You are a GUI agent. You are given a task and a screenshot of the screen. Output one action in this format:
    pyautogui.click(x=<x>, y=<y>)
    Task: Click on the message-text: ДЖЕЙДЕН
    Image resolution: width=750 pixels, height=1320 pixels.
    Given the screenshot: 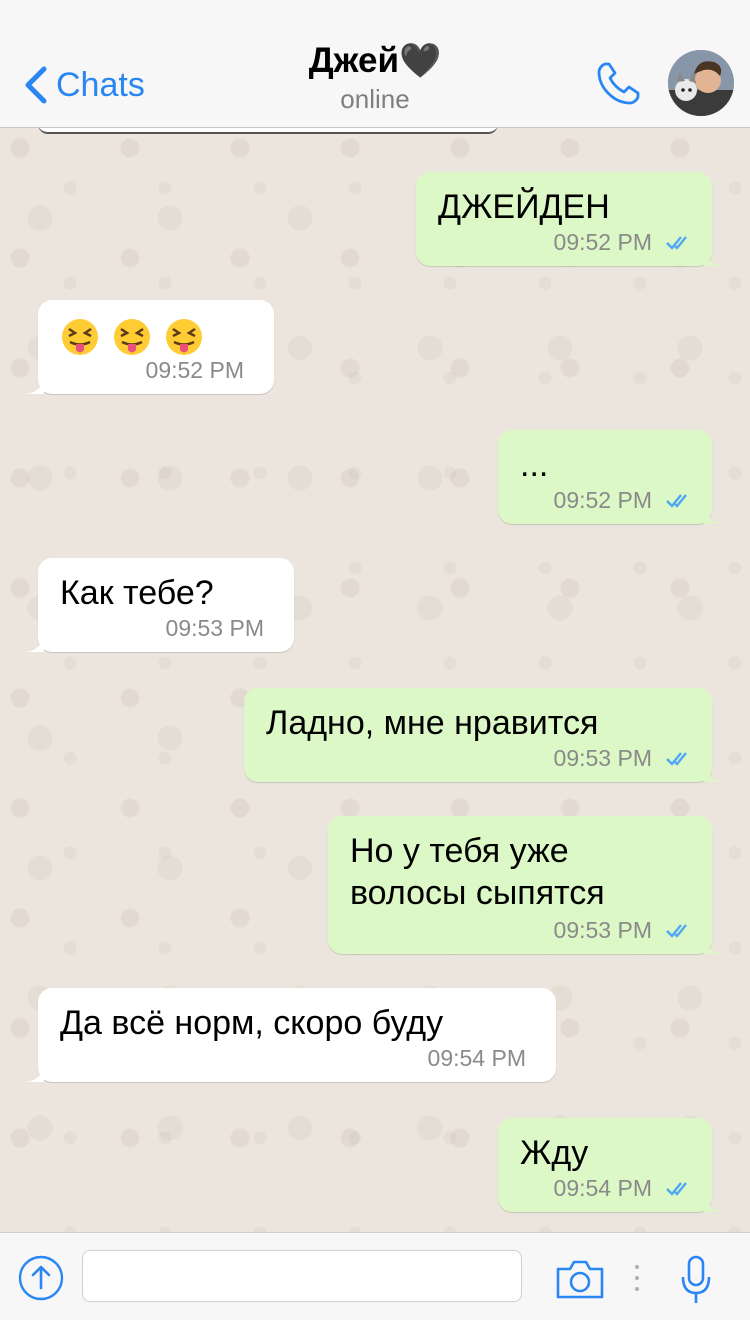 What is the action you would take?
    pyautogui.click(x=524, y=207)
    